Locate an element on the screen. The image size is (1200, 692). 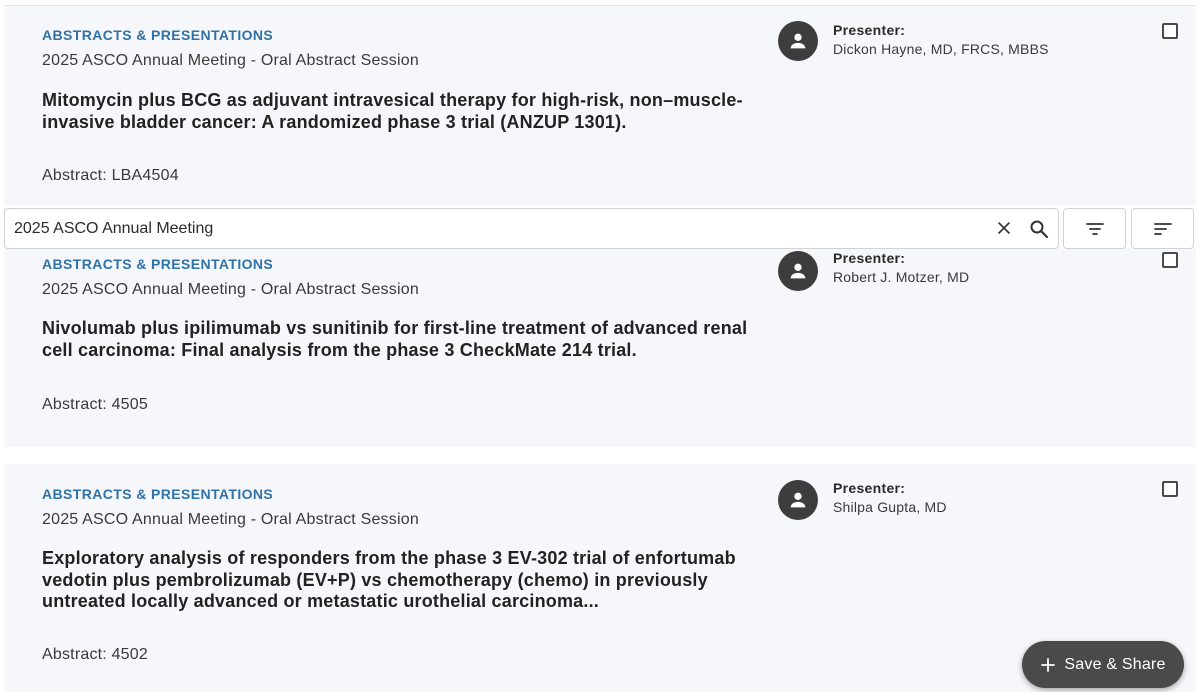
close-icon is located at coordinates (1004, 228).